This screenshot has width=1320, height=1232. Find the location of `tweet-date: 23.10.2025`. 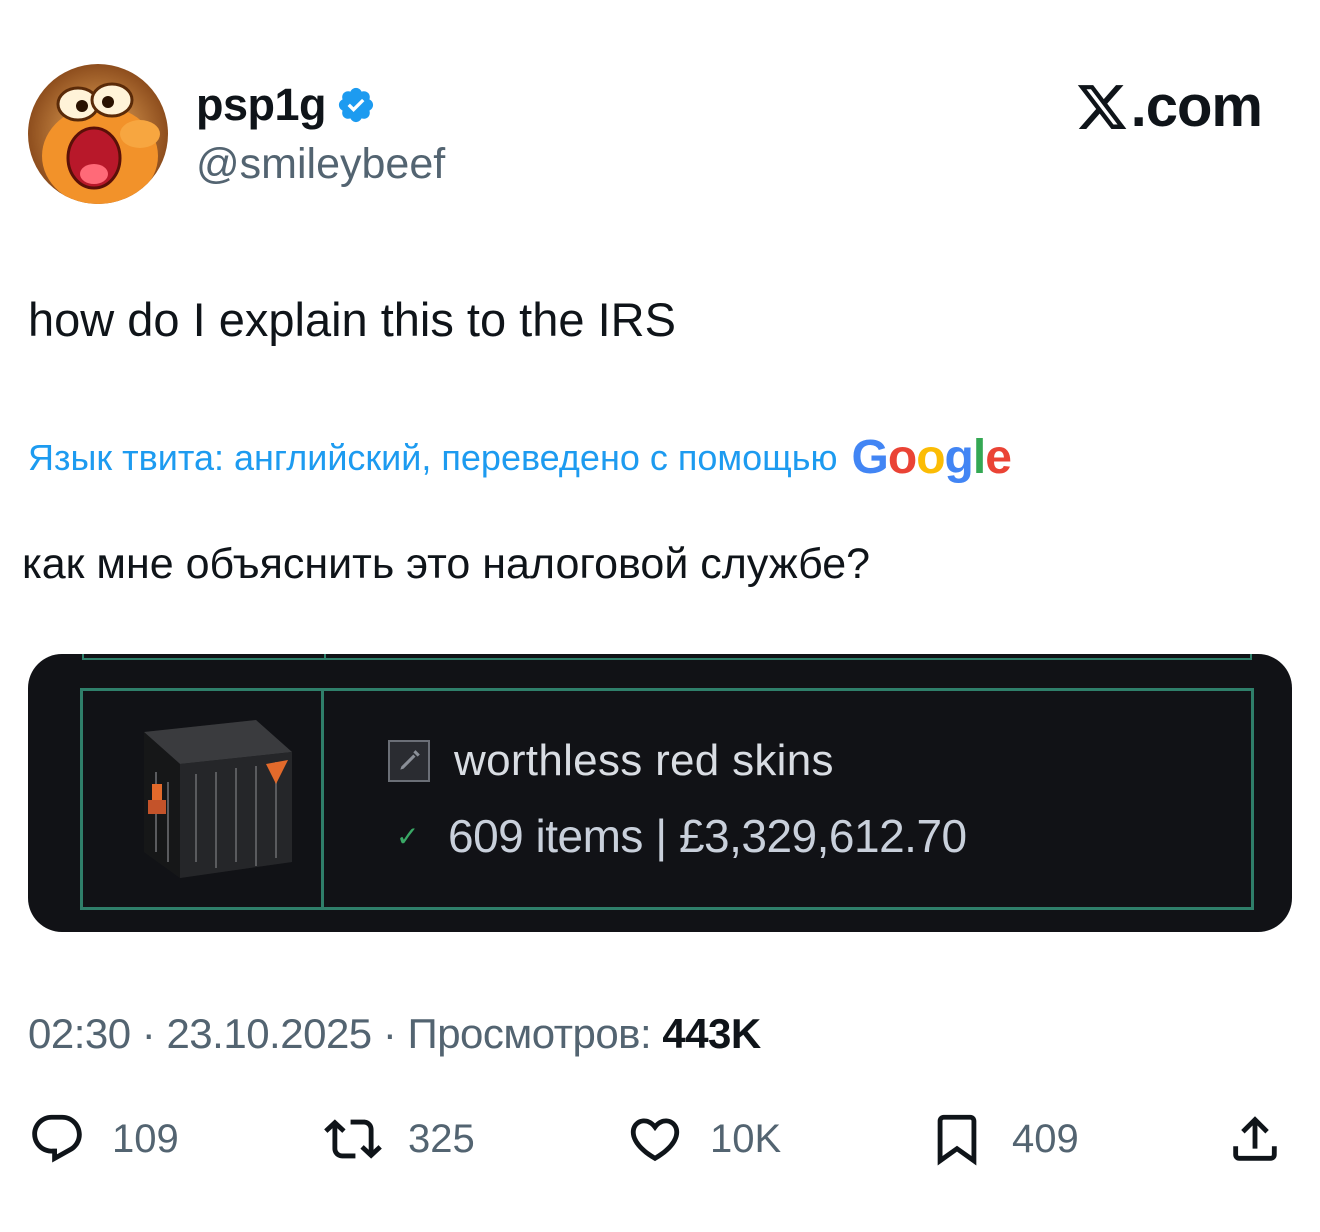

tweet-date: 23.10.2025 is located at coordinates (269, 1033).